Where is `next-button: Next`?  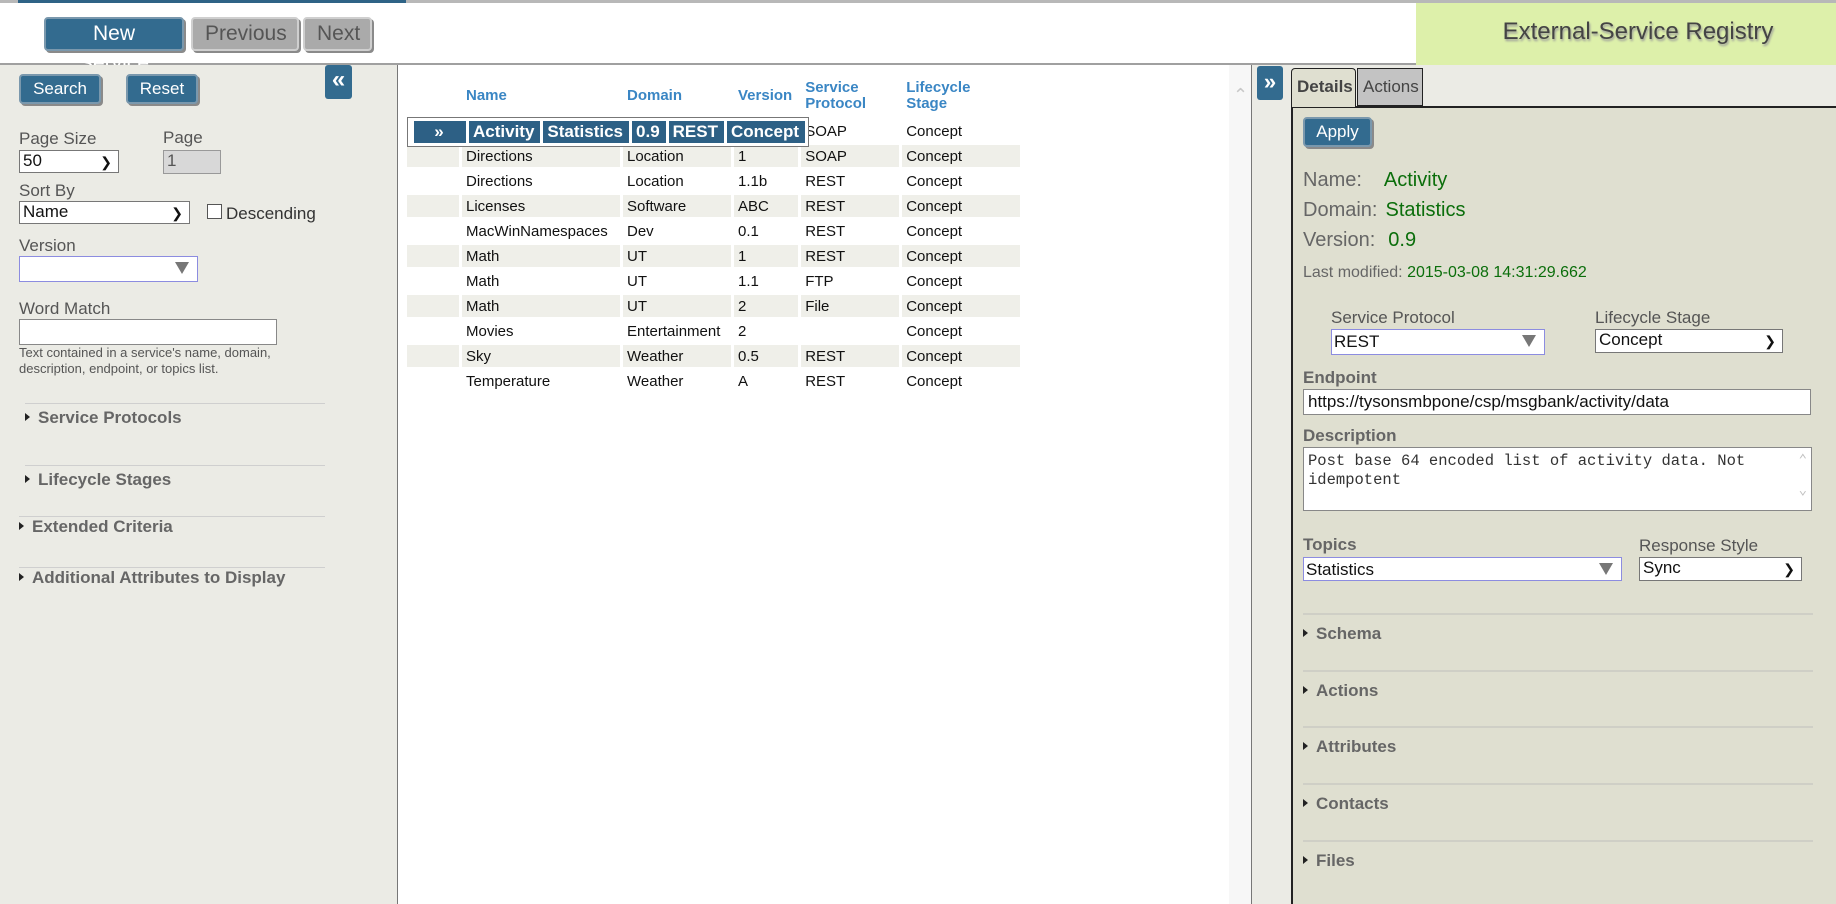
next-button: Next is located at coordinates (337, 34).